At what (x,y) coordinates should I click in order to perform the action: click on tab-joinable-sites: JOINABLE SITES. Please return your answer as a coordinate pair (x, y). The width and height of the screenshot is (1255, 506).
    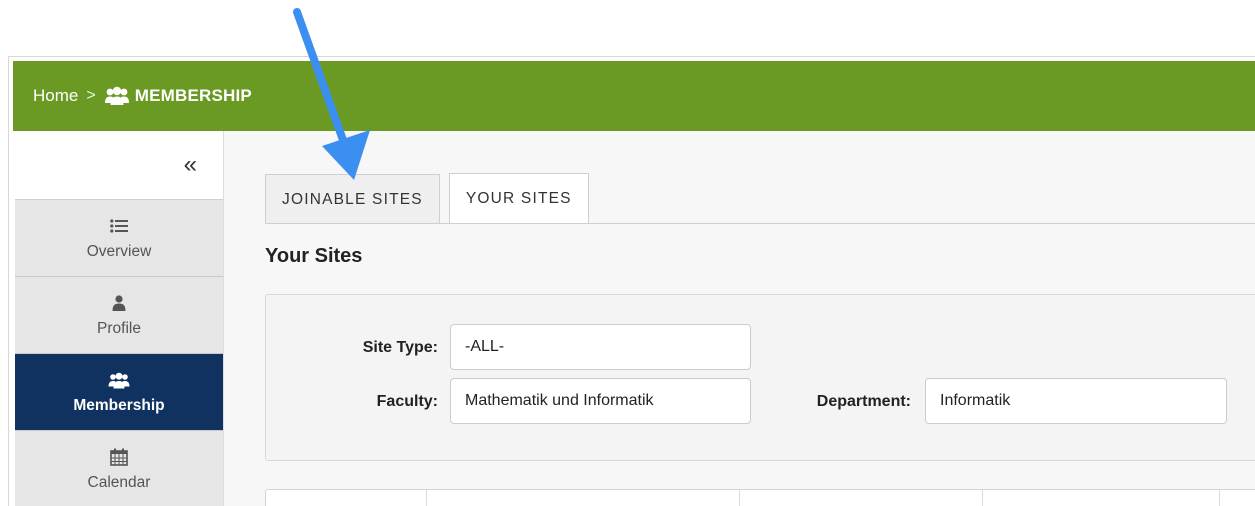
    Looking at the image, I should click on (352, 199).